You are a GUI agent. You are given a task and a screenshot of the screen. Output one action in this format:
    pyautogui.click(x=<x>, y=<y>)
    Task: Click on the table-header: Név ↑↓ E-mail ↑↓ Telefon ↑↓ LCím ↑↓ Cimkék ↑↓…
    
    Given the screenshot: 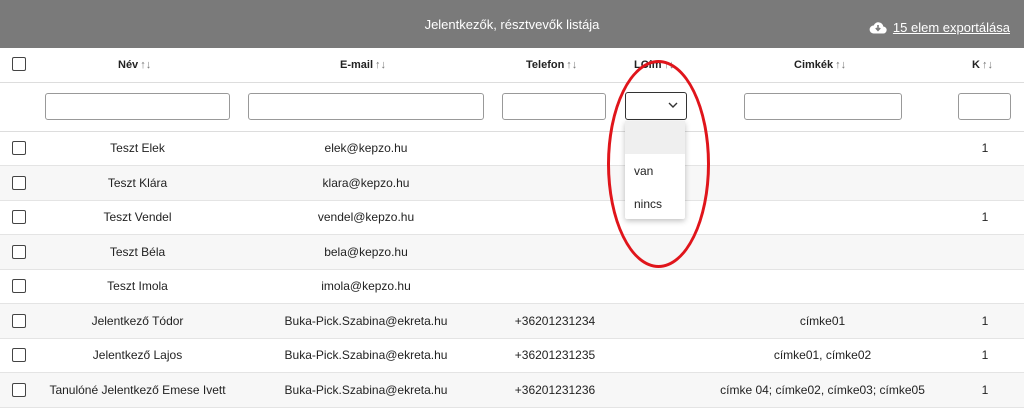 What is the action you would take?
    pyautogui.click(x=512, y=65)
    